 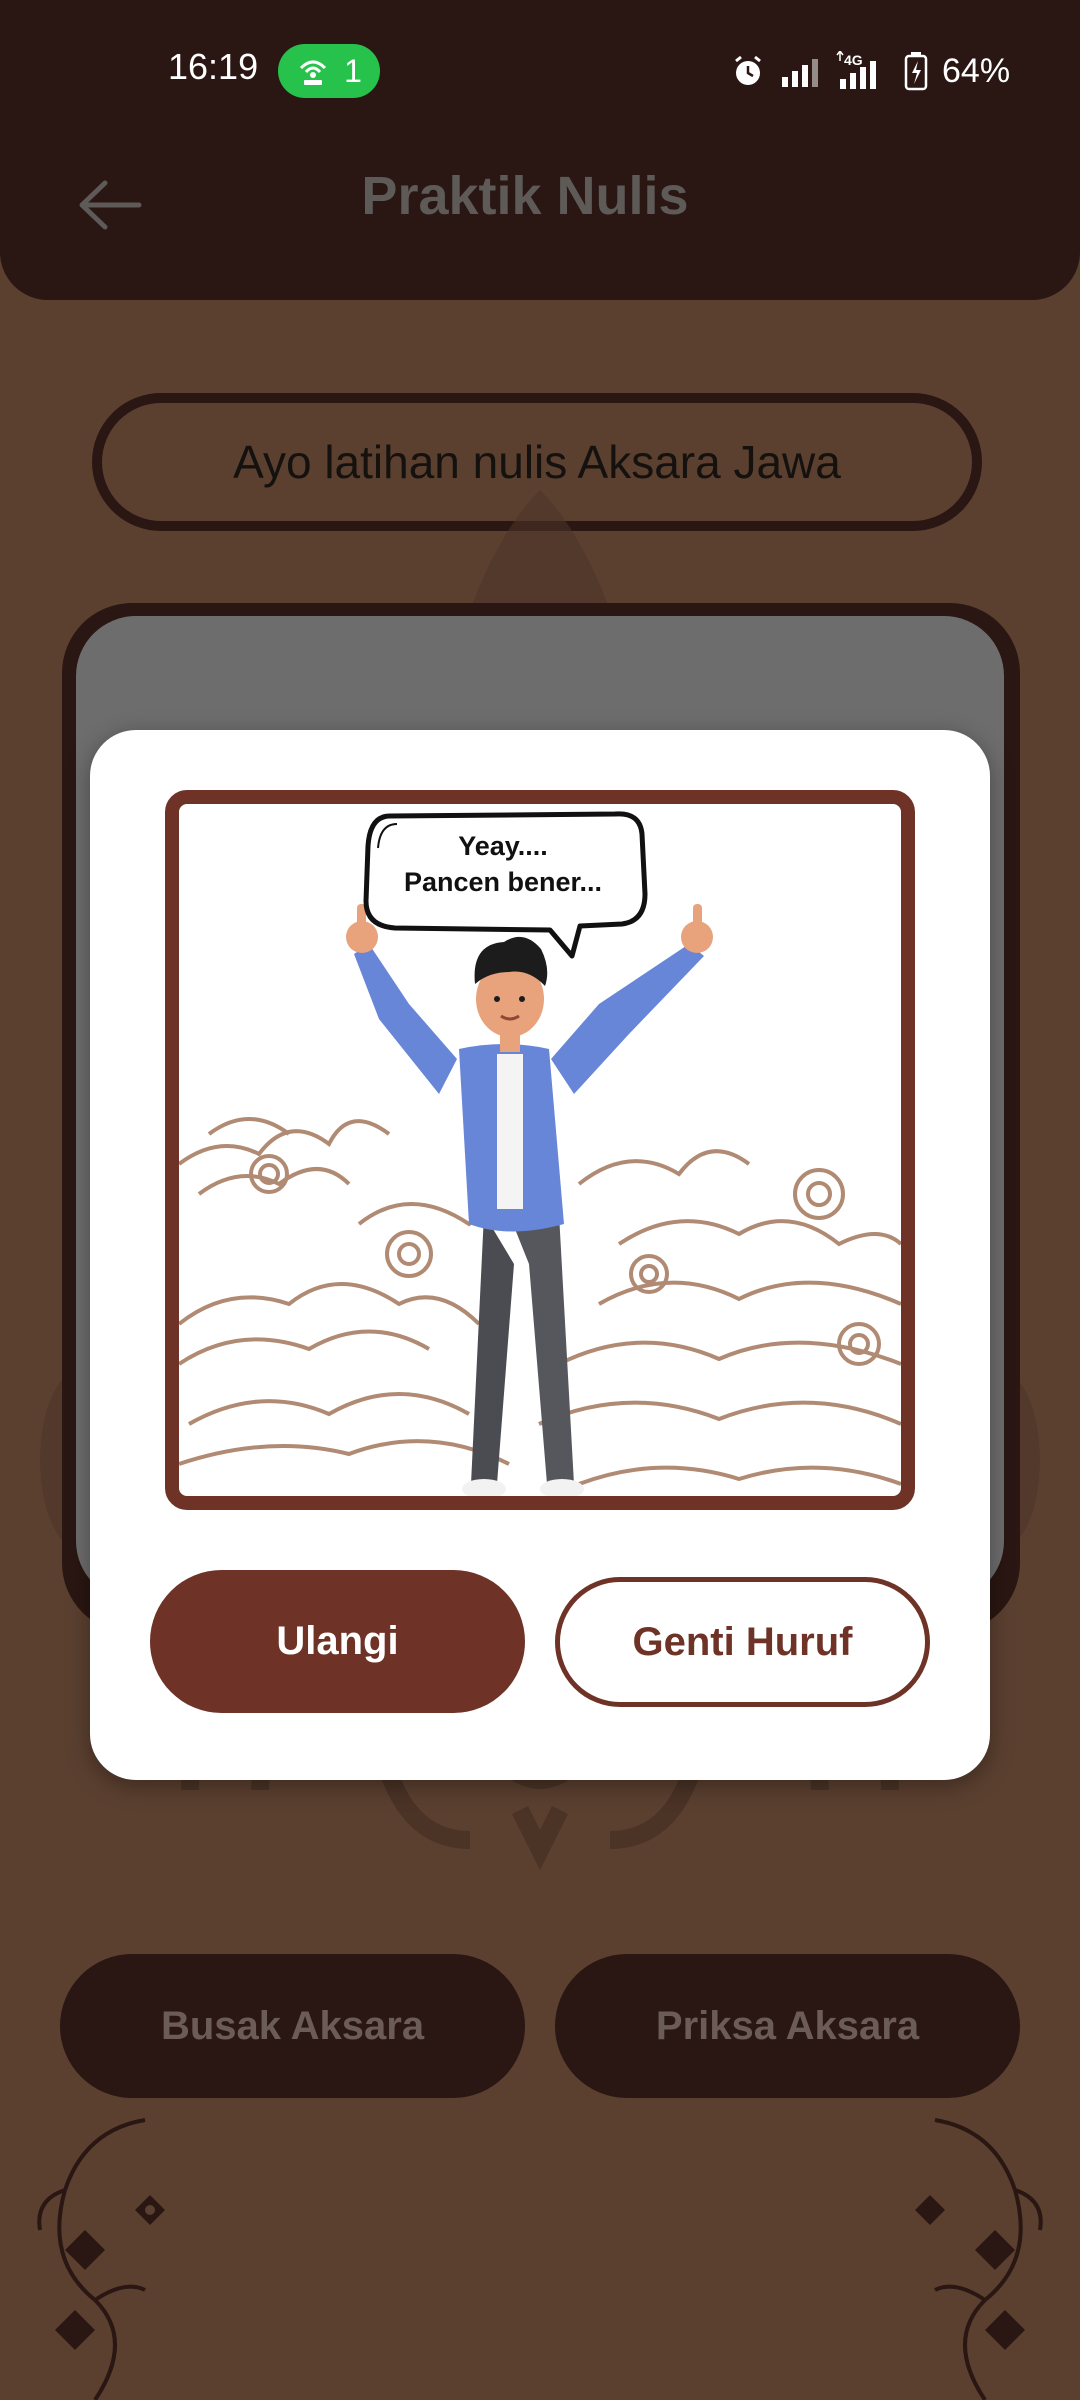 I want to click on arrow-left-icon, so click(x=110, y=205).